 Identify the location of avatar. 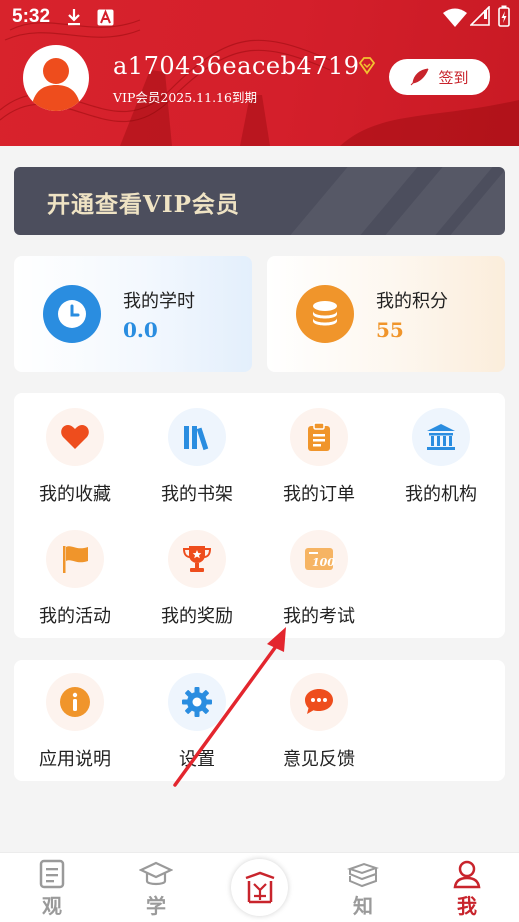
(56, 78).